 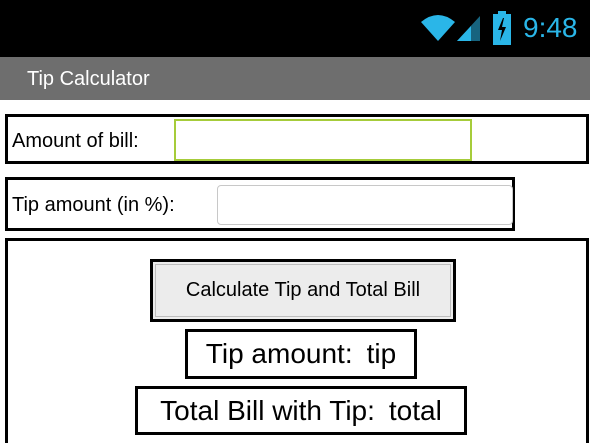 I want to click on calculate-button-label: Calculate Tip and Total Bill, so click(x=303, y=290).